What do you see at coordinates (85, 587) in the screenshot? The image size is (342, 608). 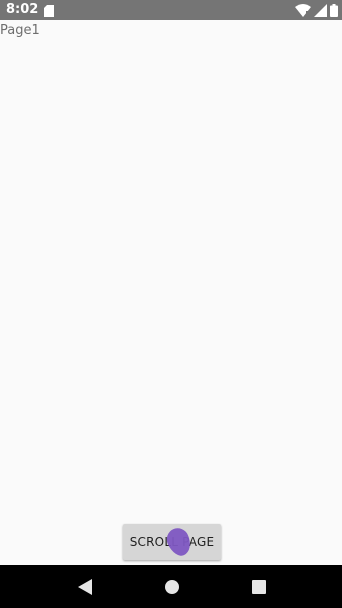 I see `back-icon` at bounding box center [85, 587].